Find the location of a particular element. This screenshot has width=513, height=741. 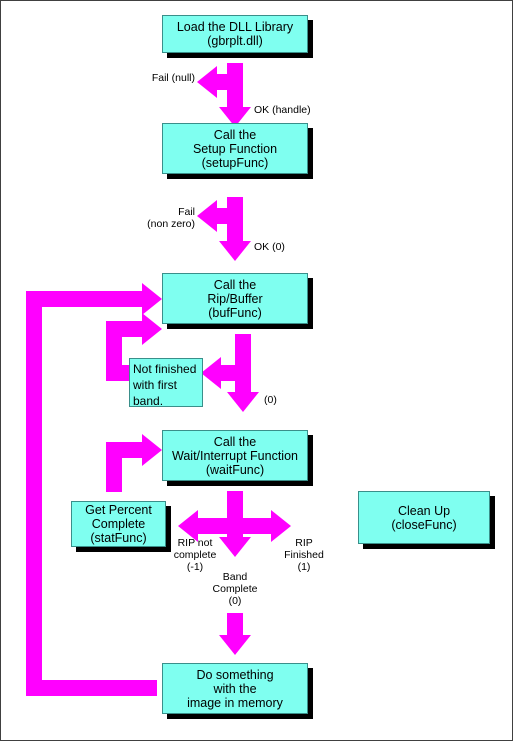

node-clean-up-line1: Clean Up is located at coordinates (424, 510).